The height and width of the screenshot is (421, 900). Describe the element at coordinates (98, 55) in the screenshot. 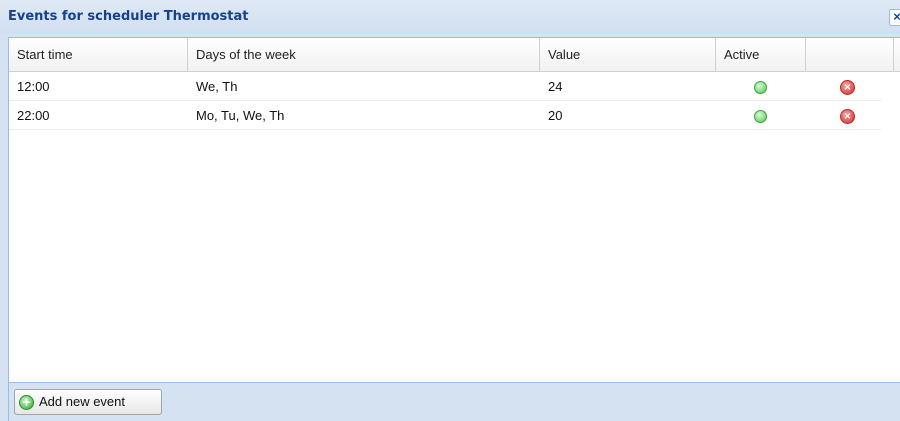

I see `column-header-start-time: Start time` at that location.